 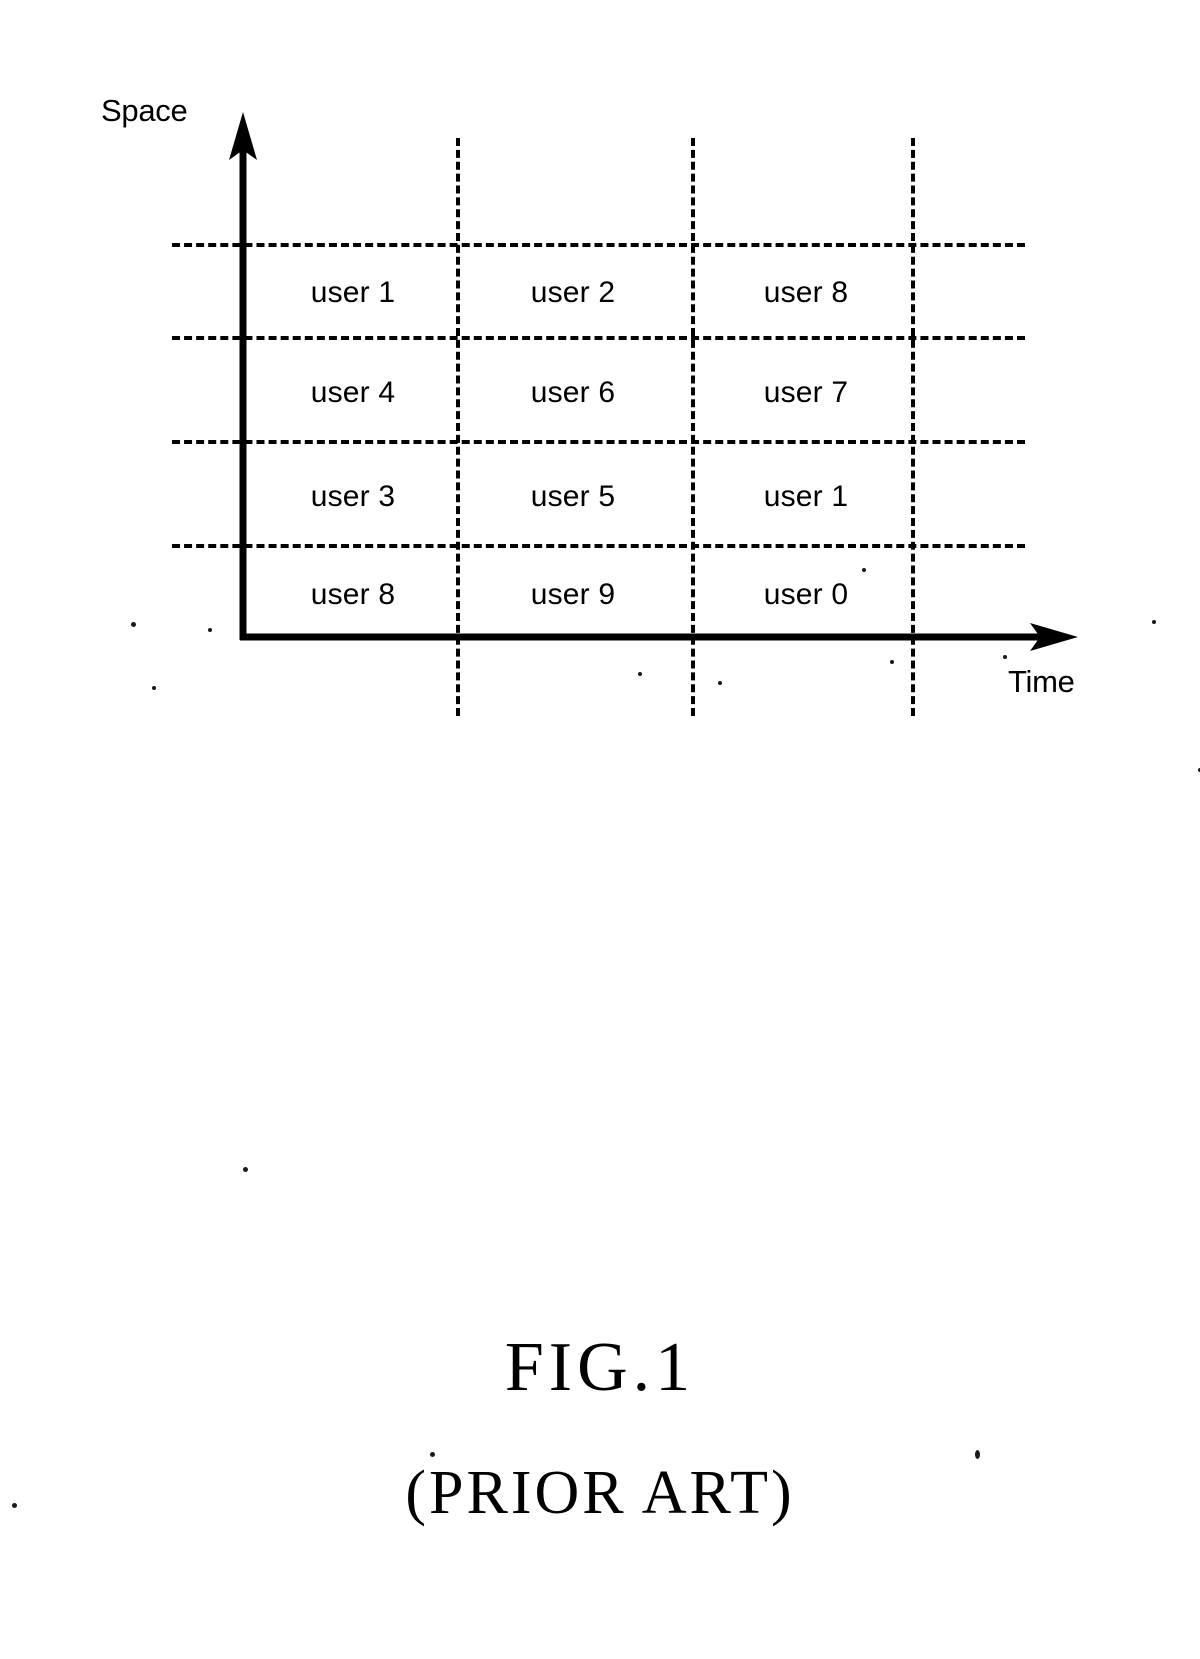 I want to click on grid-cell-r2c2: user 6, so click(x=573, y=392).